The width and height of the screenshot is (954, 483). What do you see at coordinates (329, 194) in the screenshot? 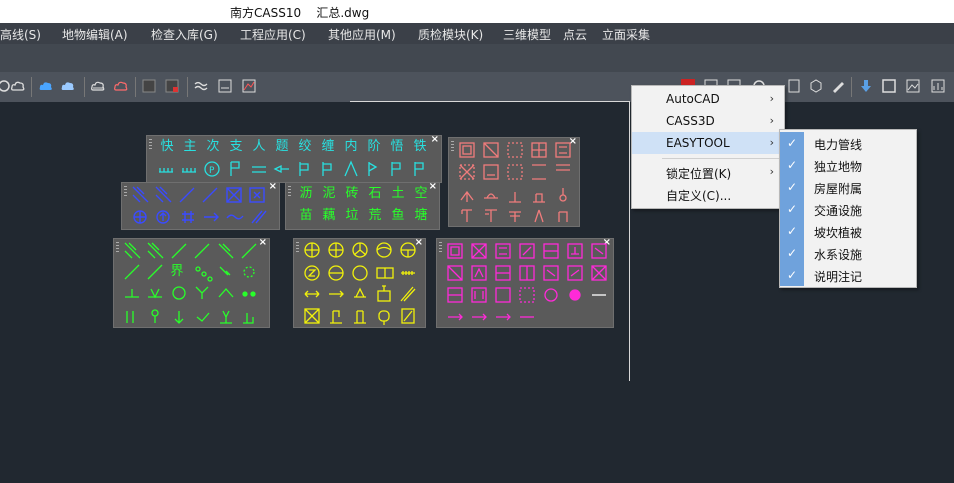
I see `symbol-button: 泥` at bounding box center [329, 194].